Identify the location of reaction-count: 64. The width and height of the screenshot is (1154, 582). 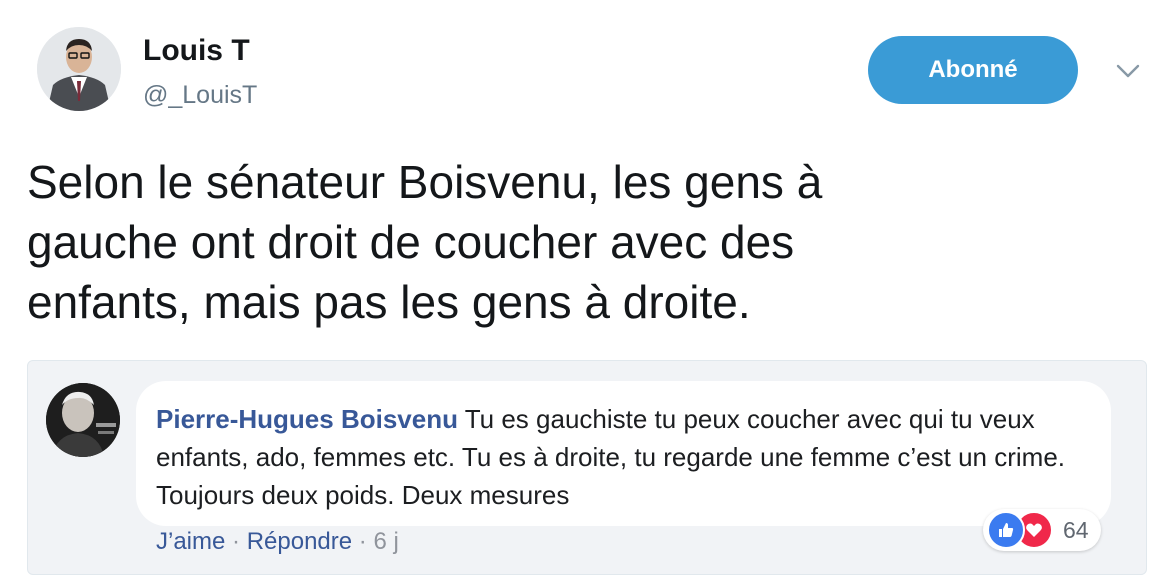
(1076, 529).